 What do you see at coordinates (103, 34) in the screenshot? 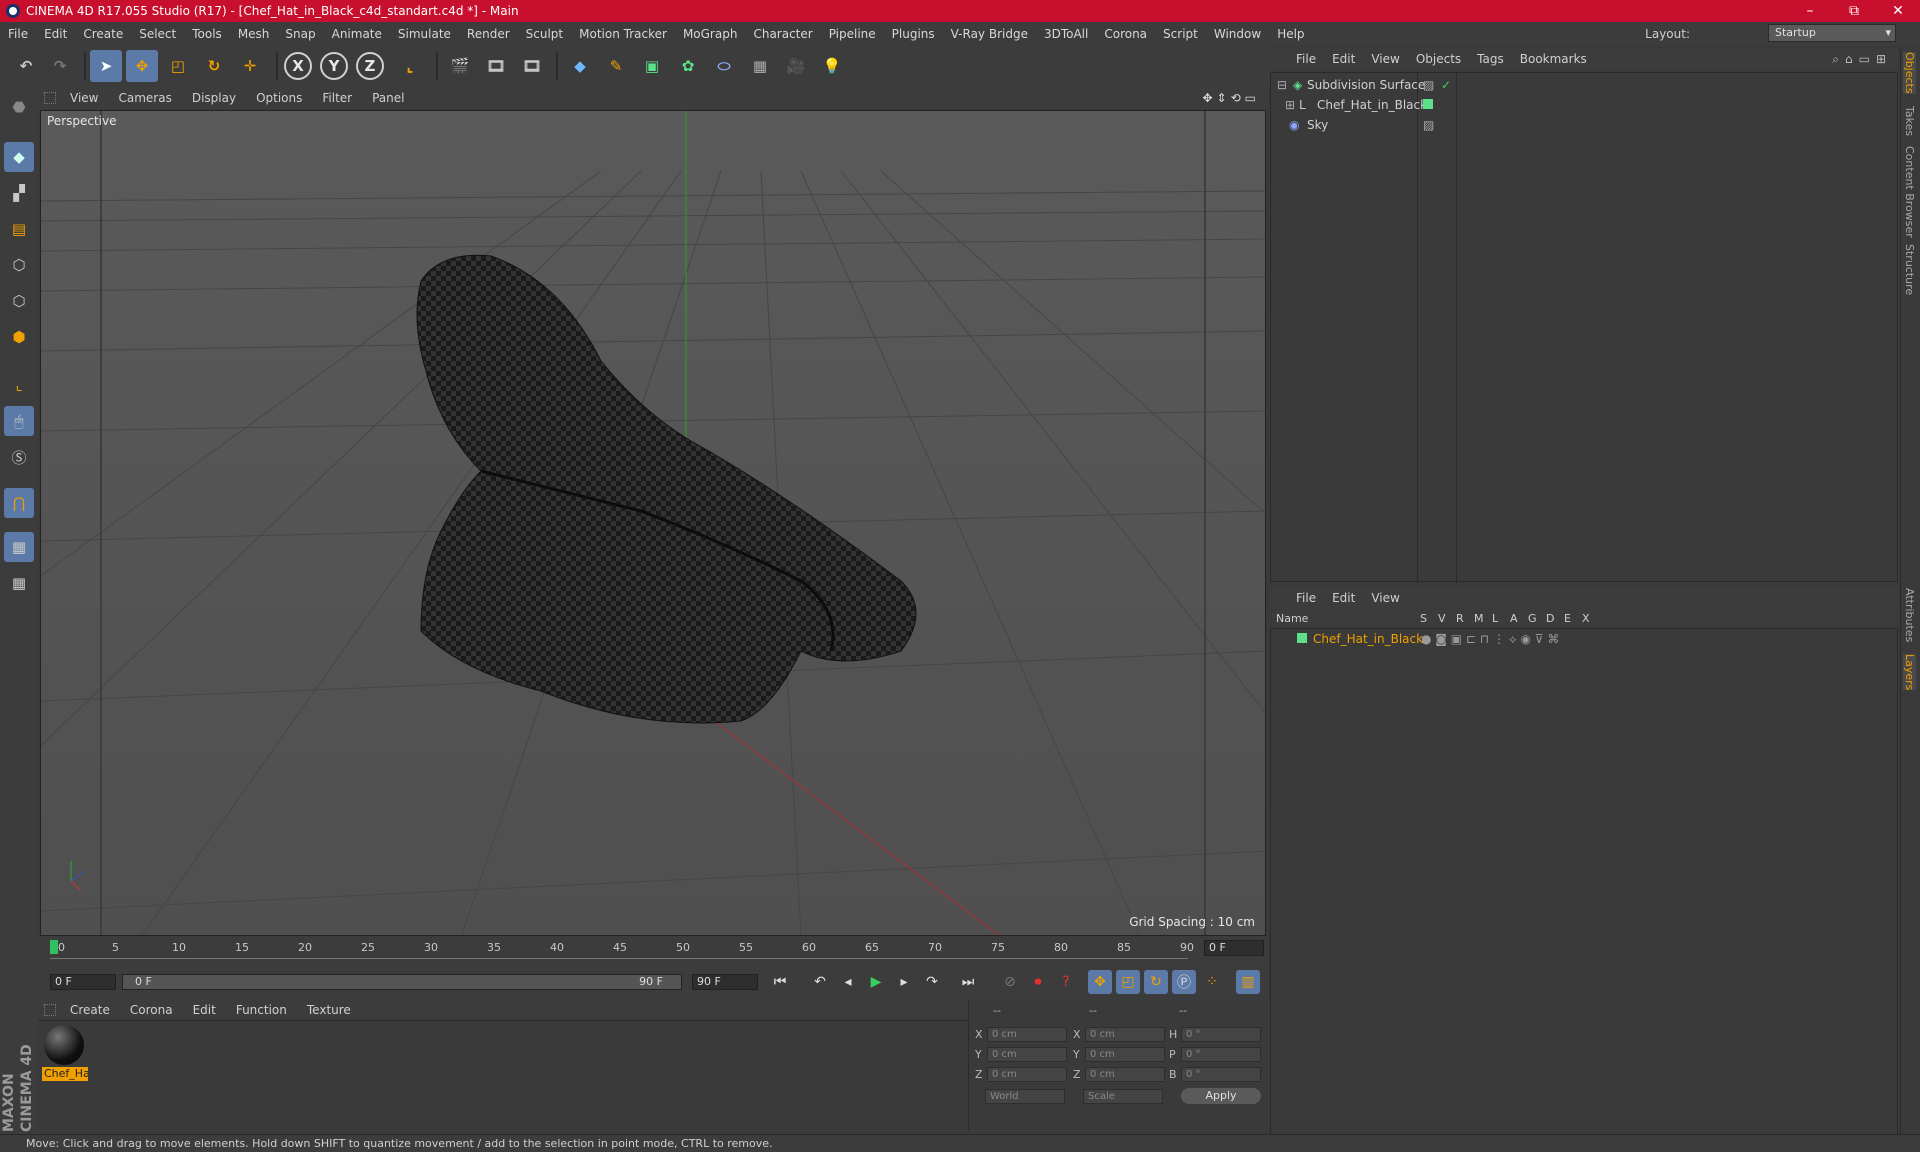
I see `menu-create: Create` at bounding box center [103, 34].